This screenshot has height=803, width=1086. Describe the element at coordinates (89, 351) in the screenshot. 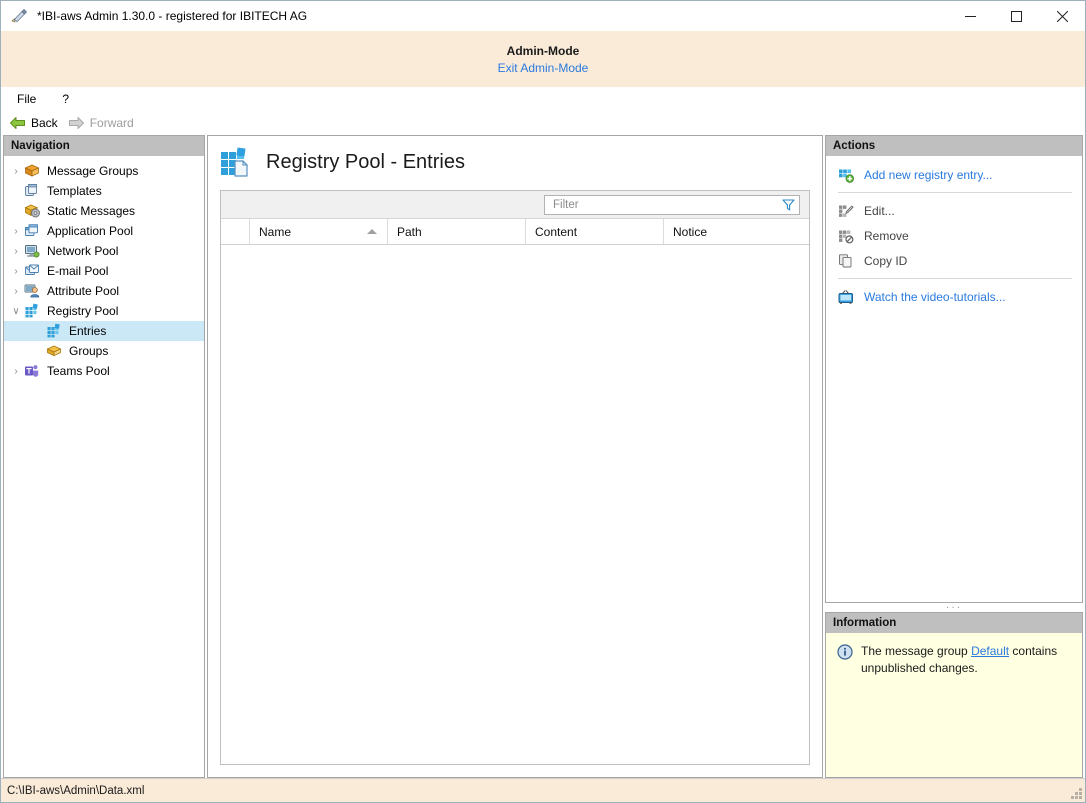

I see `sidebar-item-label: Groups` at that location.